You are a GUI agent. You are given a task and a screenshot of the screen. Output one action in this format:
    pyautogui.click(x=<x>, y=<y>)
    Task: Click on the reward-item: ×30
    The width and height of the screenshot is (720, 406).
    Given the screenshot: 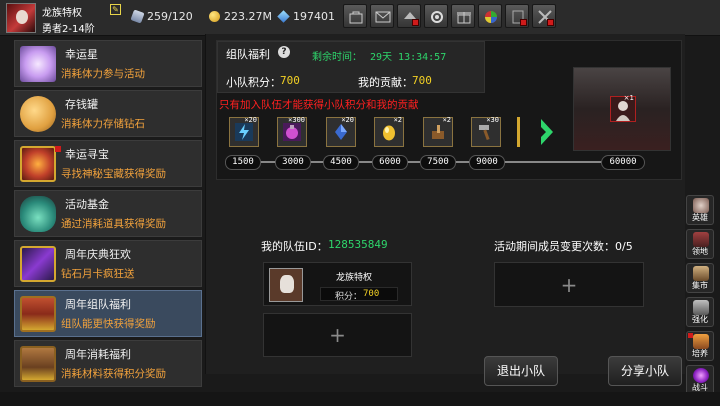 What is the action you would take?
    pyautogui.click(x=486, y=131)
    